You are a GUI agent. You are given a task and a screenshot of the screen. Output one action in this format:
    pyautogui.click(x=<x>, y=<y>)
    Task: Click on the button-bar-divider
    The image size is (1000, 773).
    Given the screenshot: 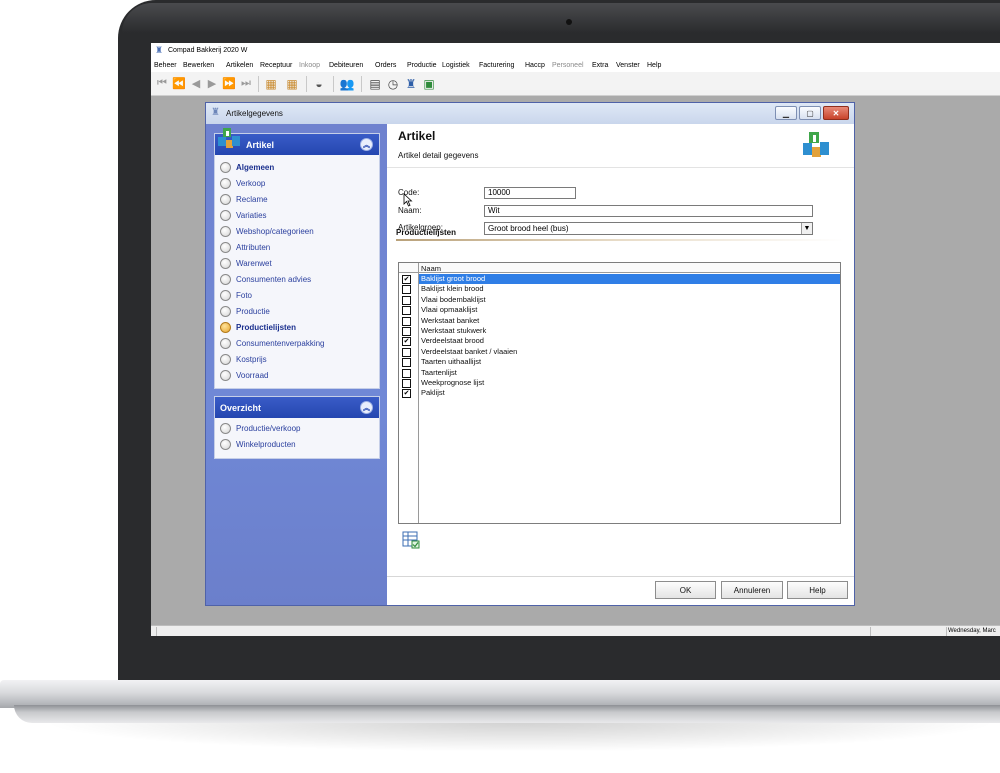 What is the action you would take?
    pyautogui.click(x=620, y=576)
    